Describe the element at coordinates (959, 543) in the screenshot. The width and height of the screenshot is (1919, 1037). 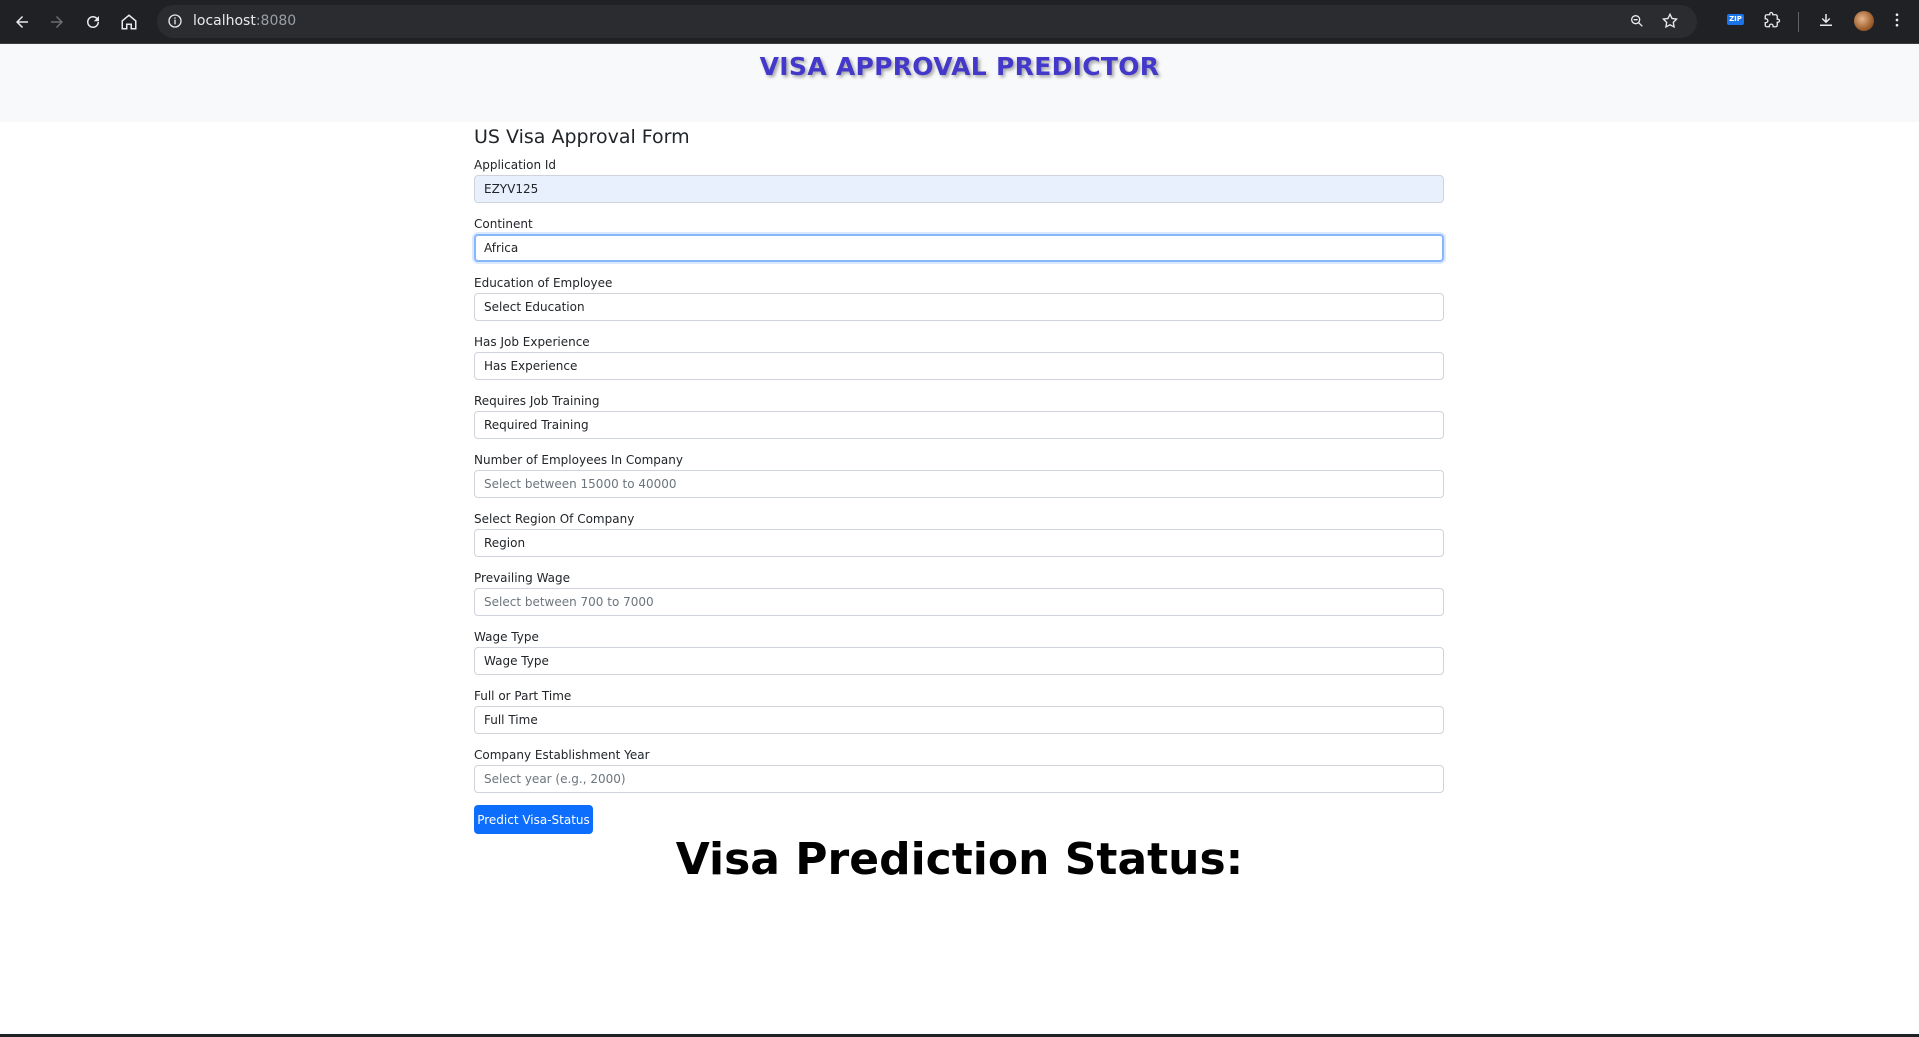
I see `region-of-company-select: Region` at that location.